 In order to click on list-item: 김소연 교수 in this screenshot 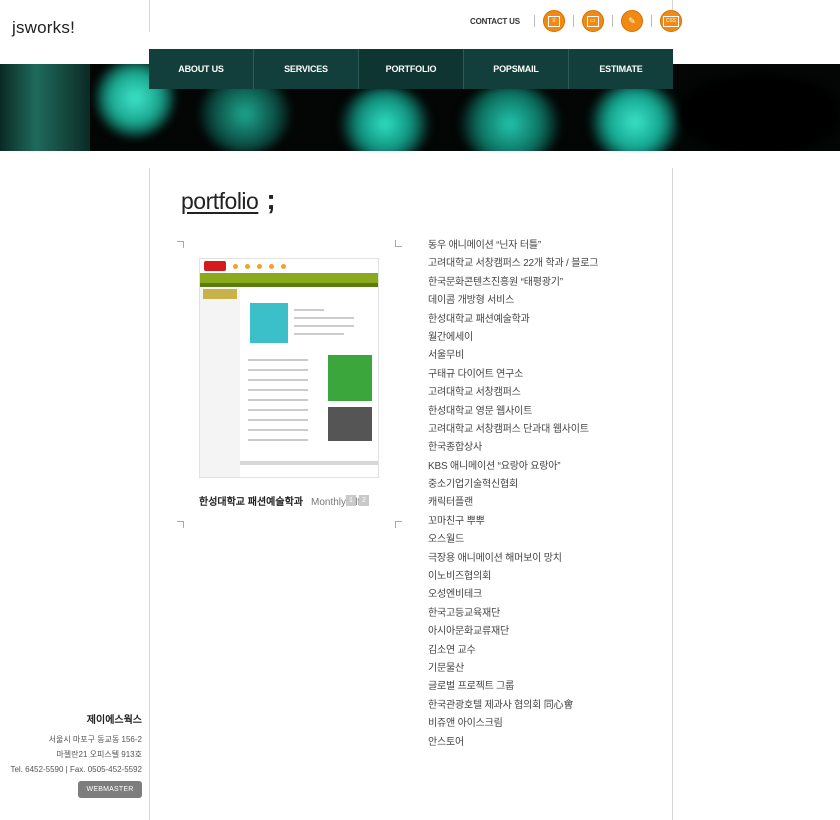, I will do `click(513, 651)`.